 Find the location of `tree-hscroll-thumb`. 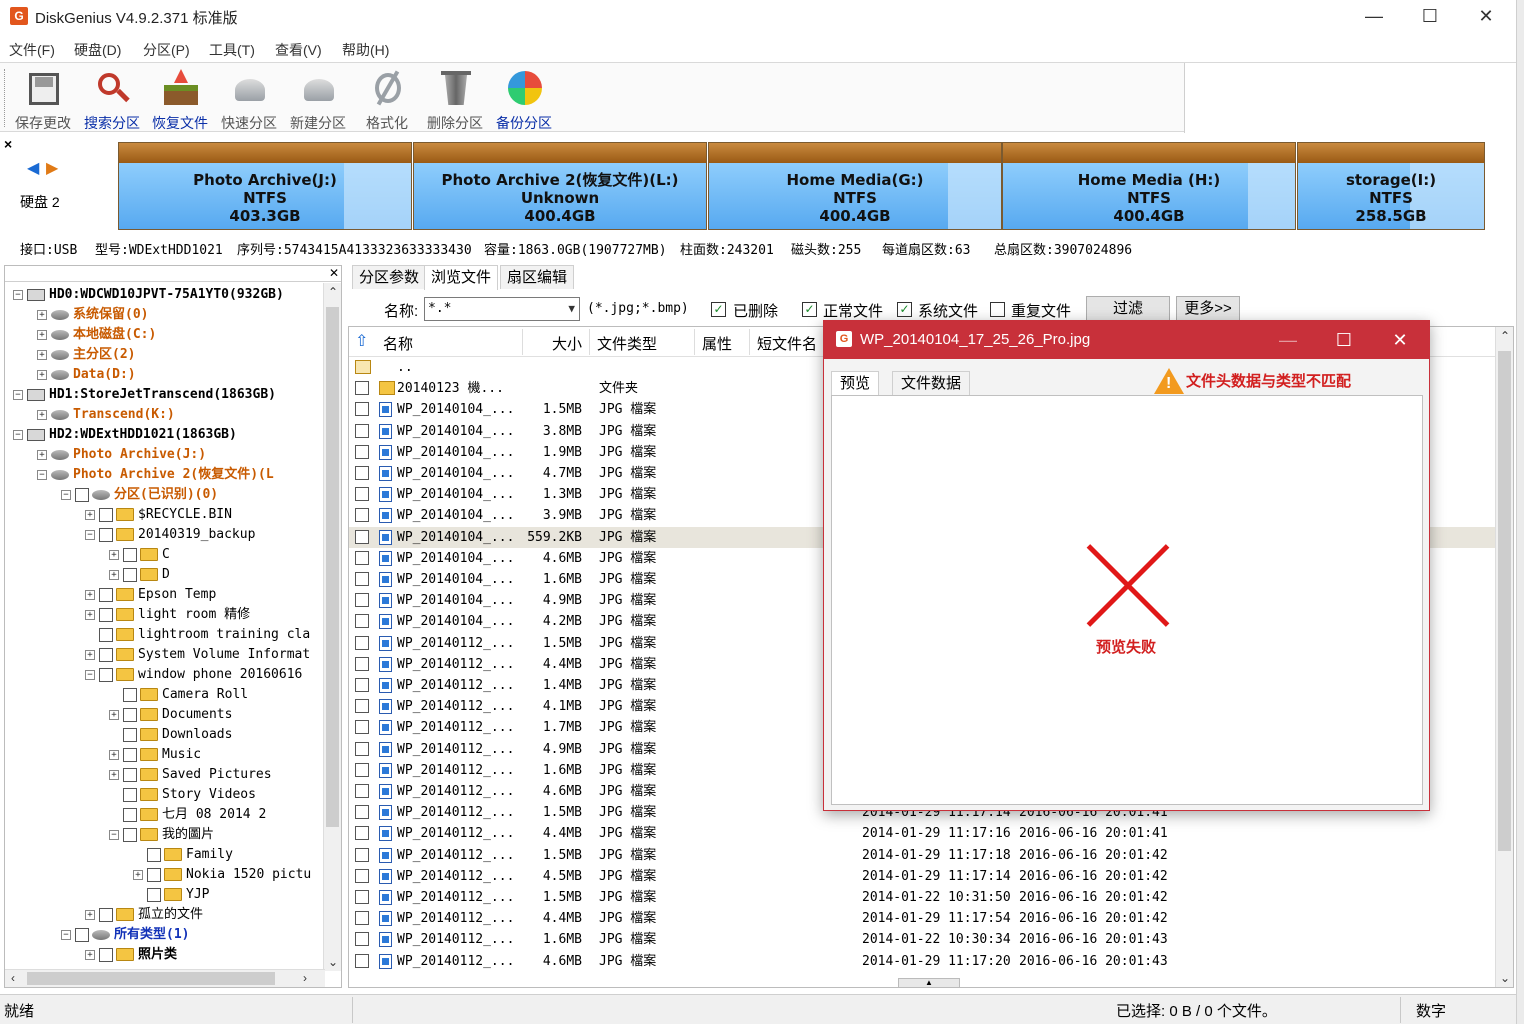

tree-hscroll-thumb is located at coordinates (151, 978).